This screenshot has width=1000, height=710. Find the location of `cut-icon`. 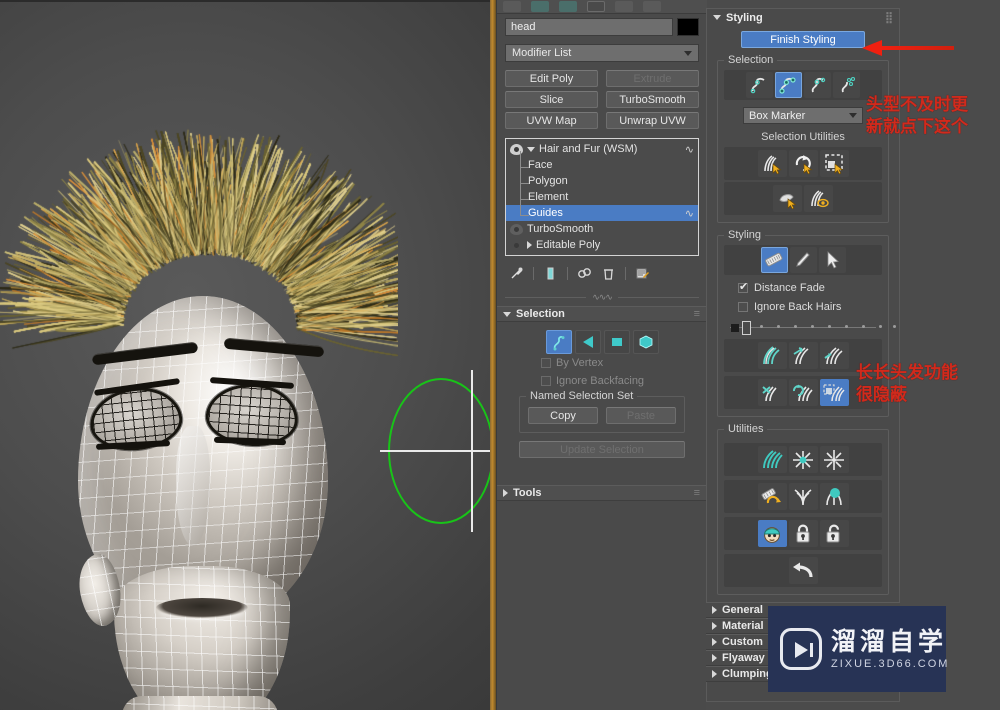

cut-icon is located at coordinates (803, 260).